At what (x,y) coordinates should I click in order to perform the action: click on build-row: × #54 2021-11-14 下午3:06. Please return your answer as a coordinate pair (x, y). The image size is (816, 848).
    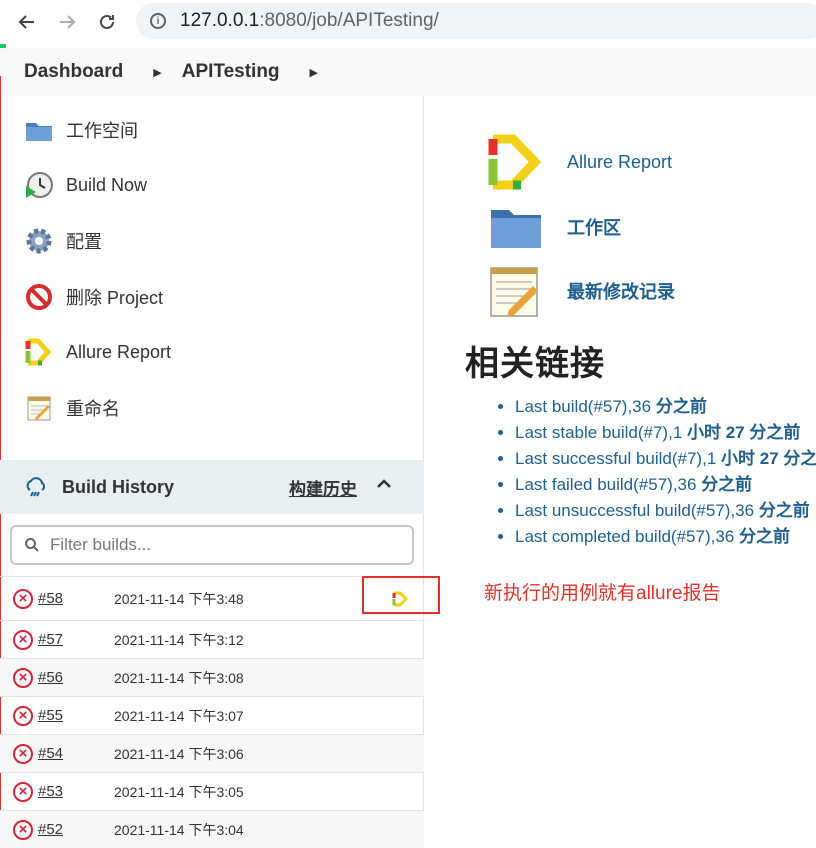
    Looking at the image, I should click on (212, 753).